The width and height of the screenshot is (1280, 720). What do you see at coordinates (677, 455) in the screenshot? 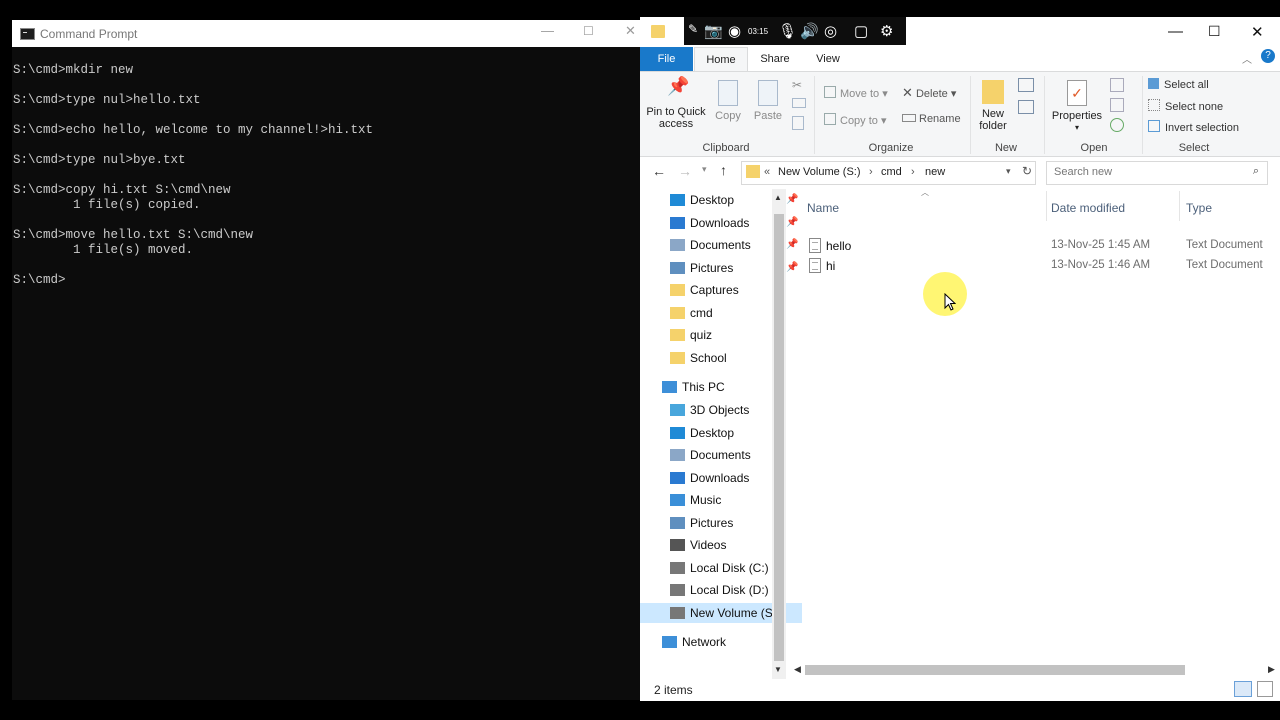
I see `documents-icon` at bounding box center [677, 455].